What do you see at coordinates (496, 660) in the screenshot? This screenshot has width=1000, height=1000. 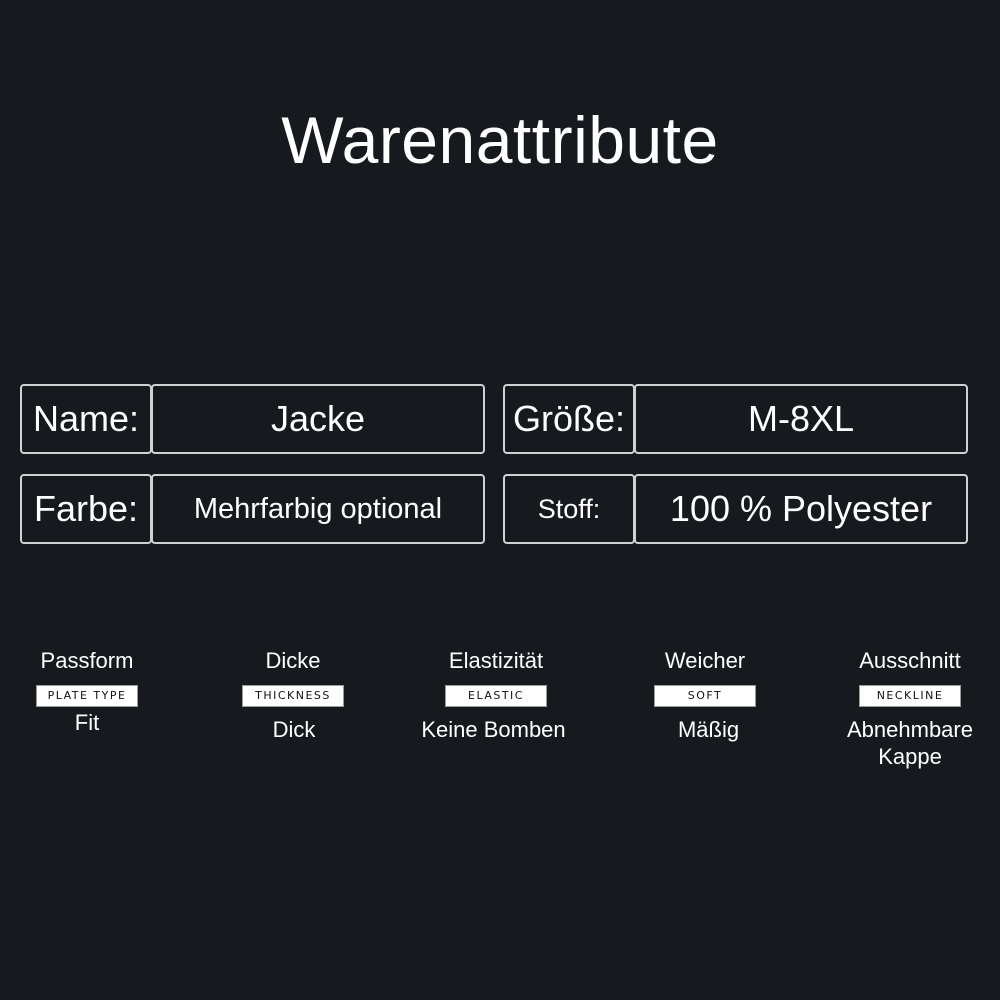 I see `attribute-label: Elastizität` at bounding box center [496, 660].